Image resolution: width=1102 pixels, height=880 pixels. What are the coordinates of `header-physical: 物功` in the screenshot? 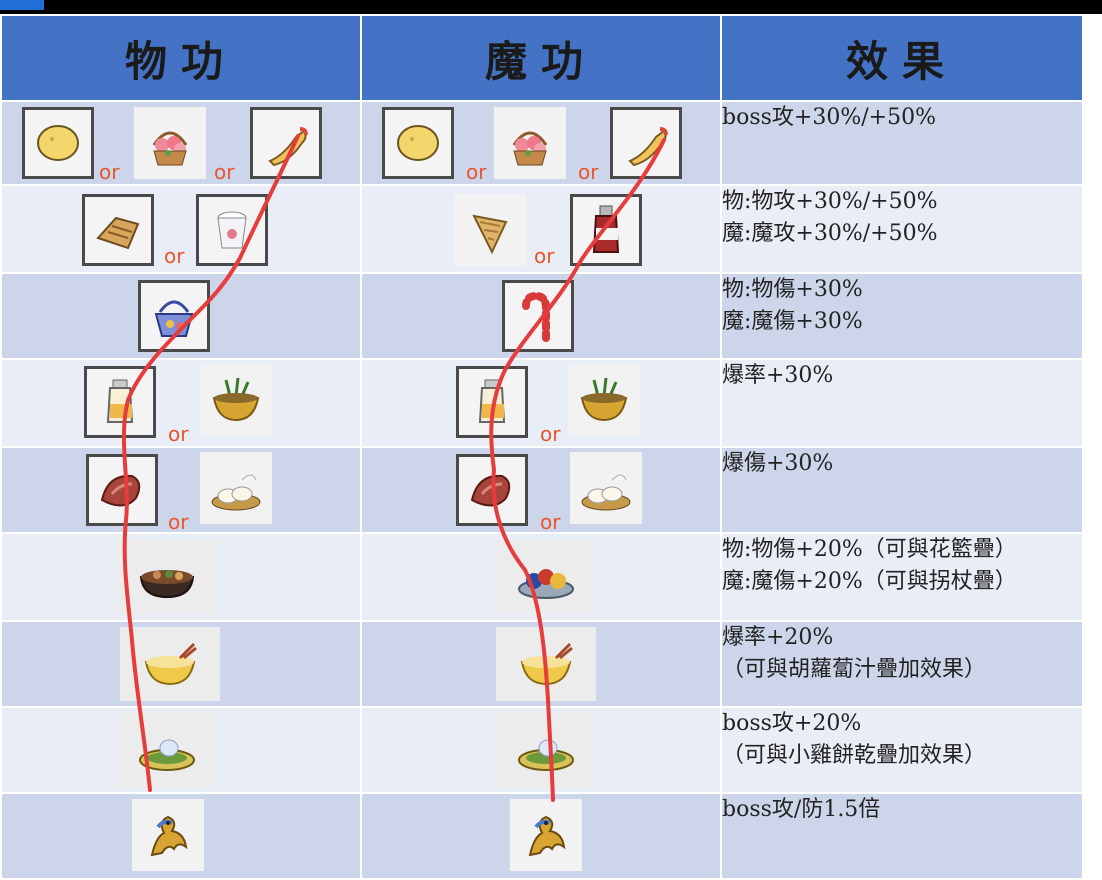 It's located at (181, 58).